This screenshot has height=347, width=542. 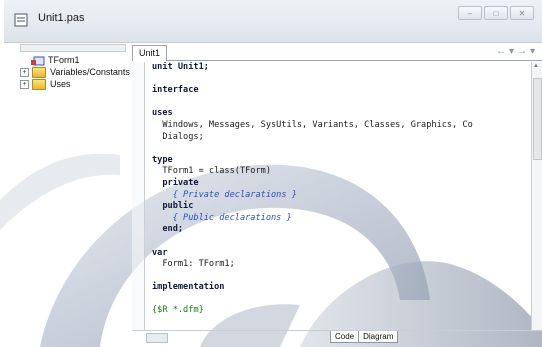 I want to click on maximize-button: □, so click(x=496, y=13).